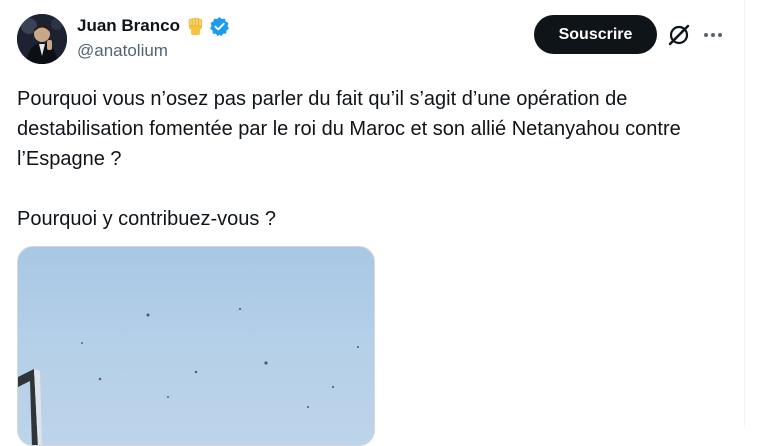 This screenshot has width=765, height=446. I want to click on avatar, so click(42, 39).